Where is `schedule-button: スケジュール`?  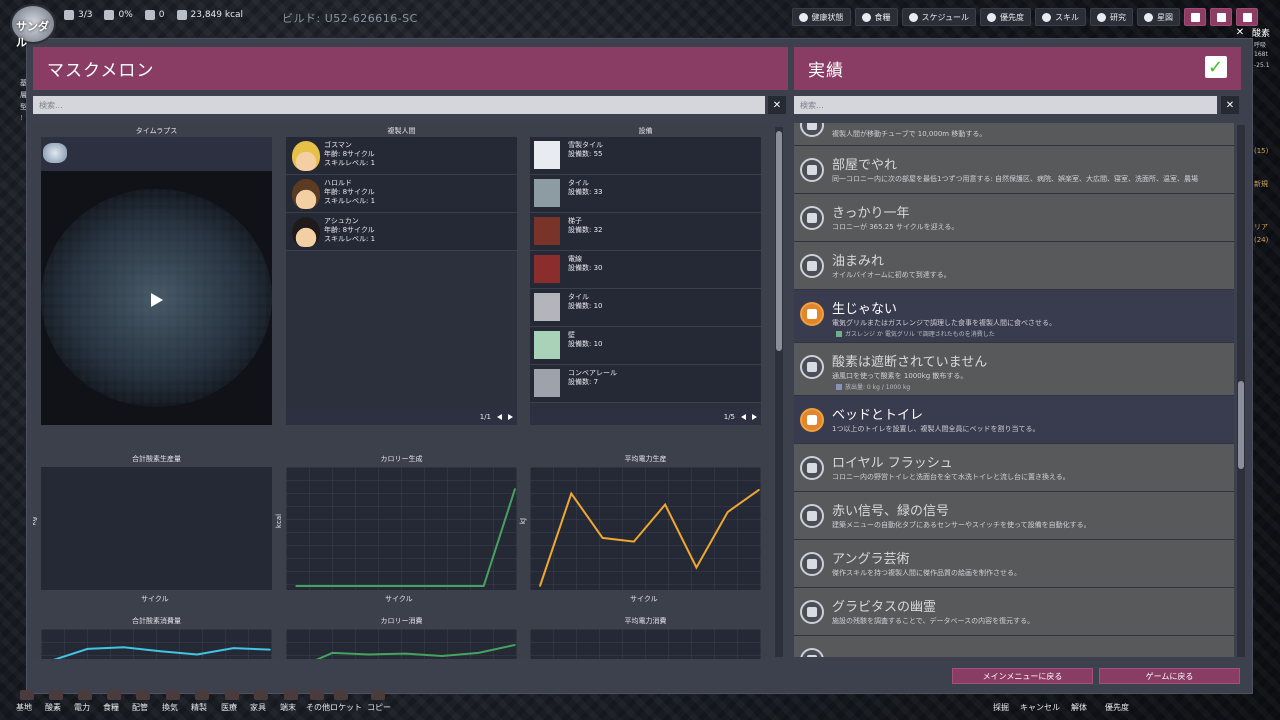 schedule-button: スケジュール is located at coordinates (938, 17).